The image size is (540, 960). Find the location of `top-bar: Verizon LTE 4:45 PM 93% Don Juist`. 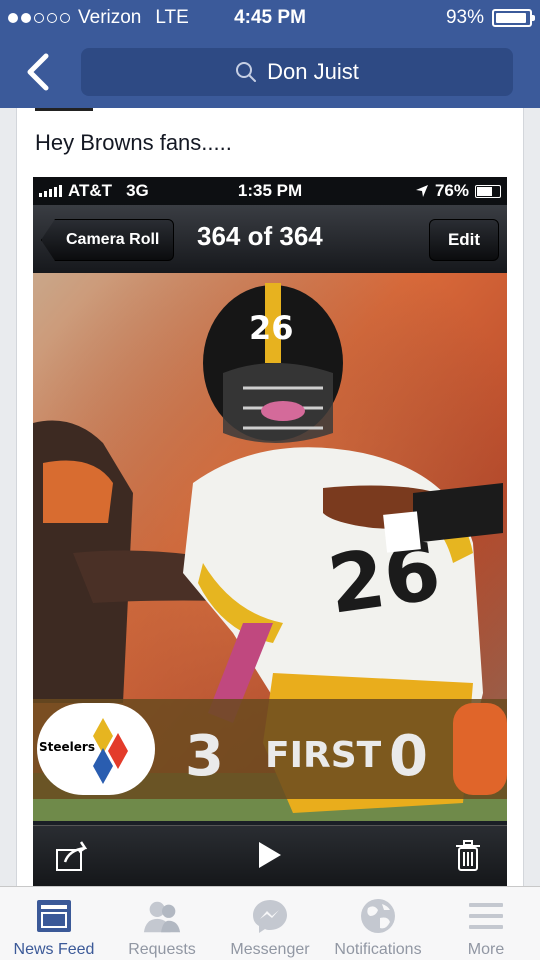

top-bar: Verizon LTE 4:45 PM 93% Don Juist is located at coordinates (270, 54).